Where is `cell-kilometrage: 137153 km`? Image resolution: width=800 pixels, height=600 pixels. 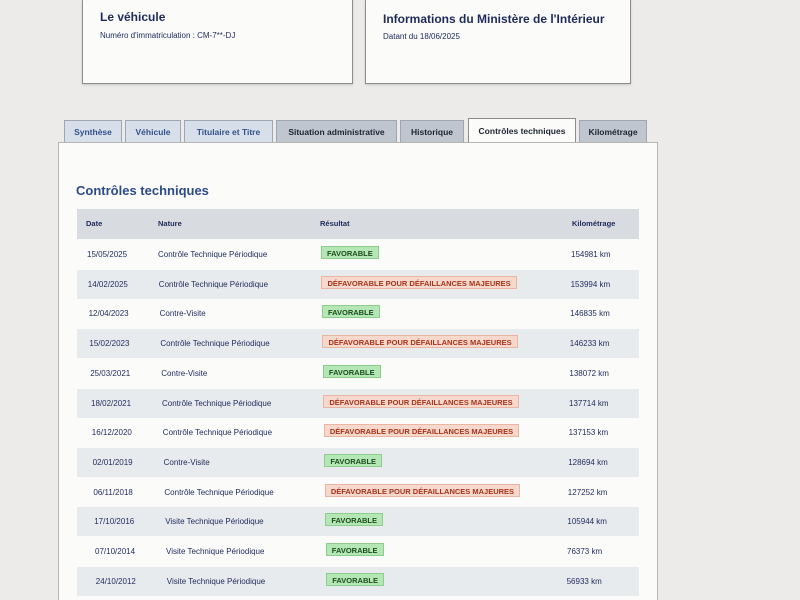
cell-kilometrage: 137153 km is located at coordinates (588, 433).